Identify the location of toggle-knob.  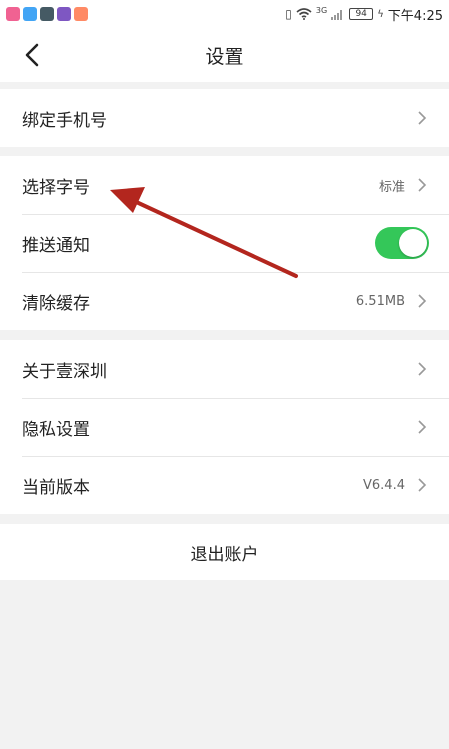
(413, 243).